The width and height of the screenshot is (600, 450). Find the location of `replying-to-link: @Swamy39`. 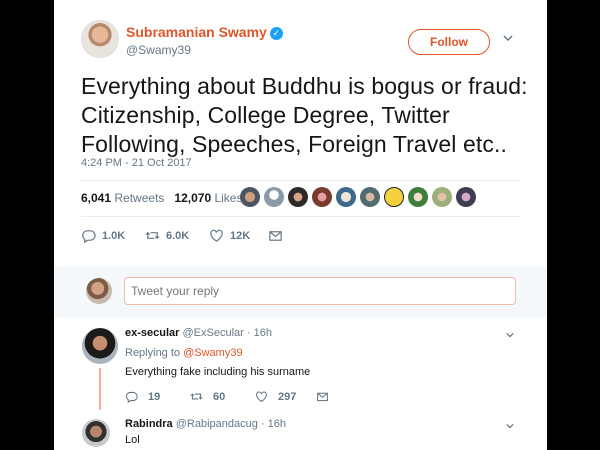

replying-to-link: @Swamy39 is located at coordinates (212, 353).